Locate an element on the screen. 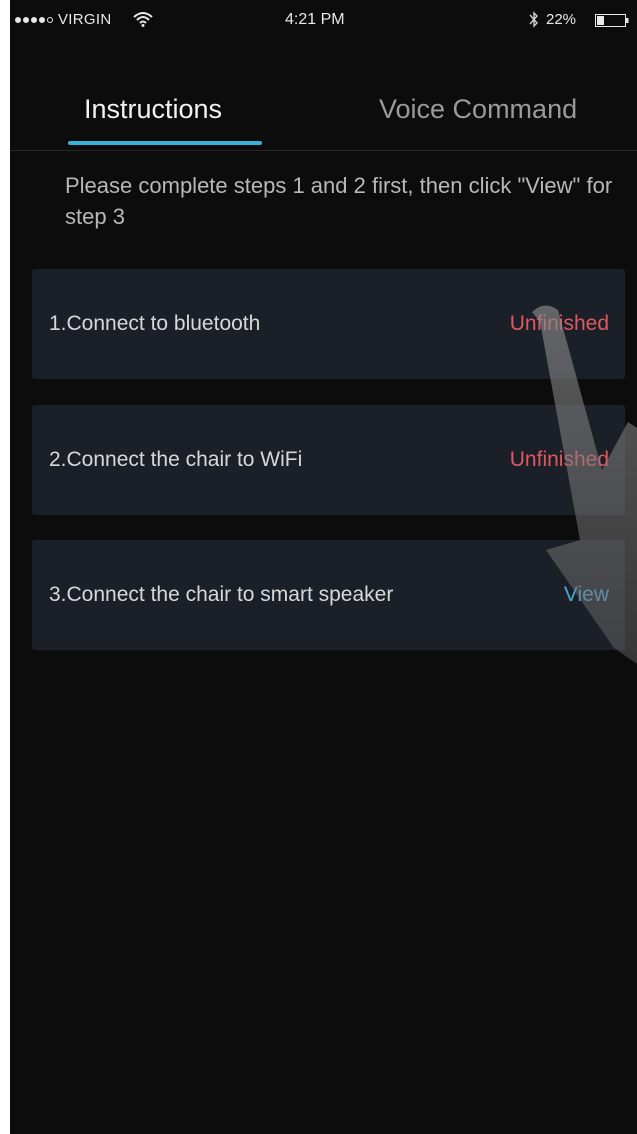 This screenshot has height=1134, width=637. step-label: 3.Connect the chair to smart speaker is located at coordinates (221, 594).